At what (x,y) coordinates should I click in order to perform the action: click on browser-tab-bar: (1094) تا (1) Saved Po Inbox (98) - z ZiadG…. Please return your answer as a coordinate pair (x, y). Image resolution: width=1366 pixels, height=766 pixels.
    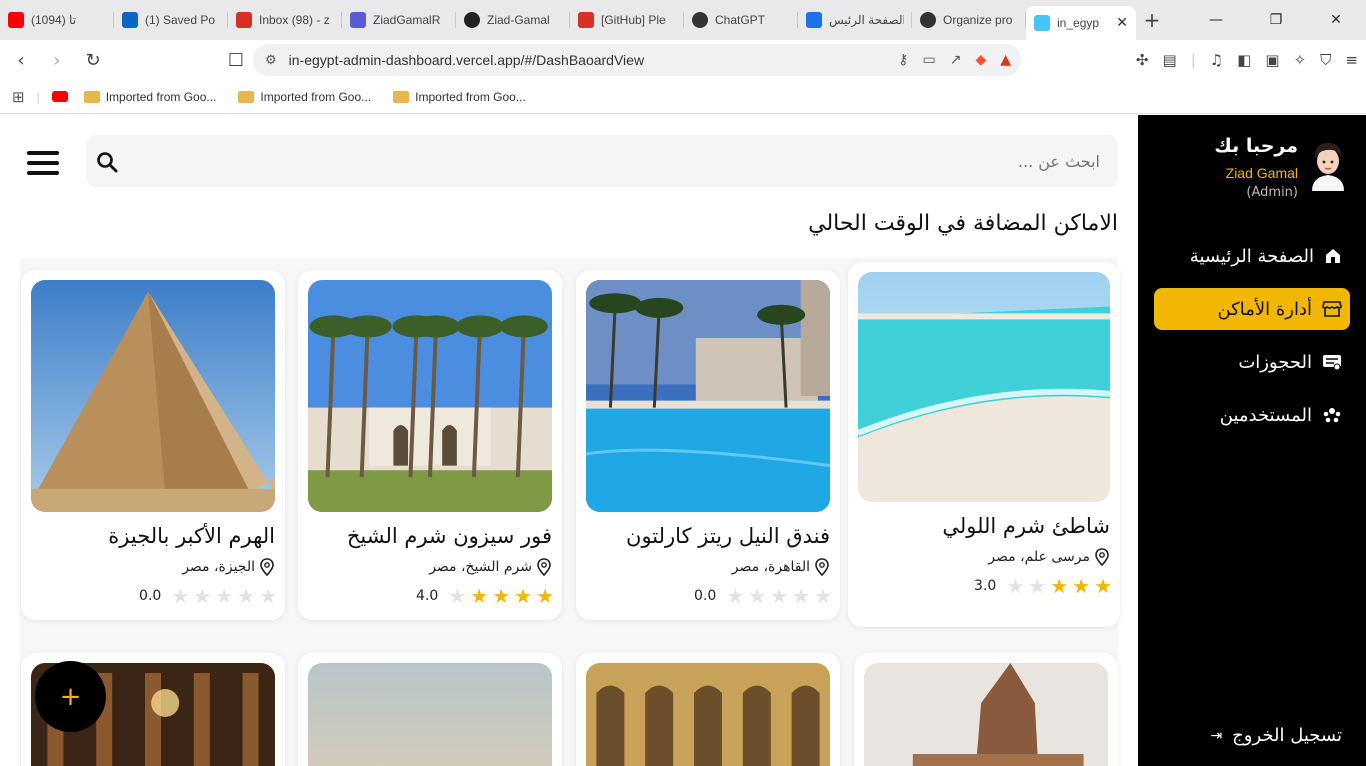
    Looking at the image, I should click on (683, 20).